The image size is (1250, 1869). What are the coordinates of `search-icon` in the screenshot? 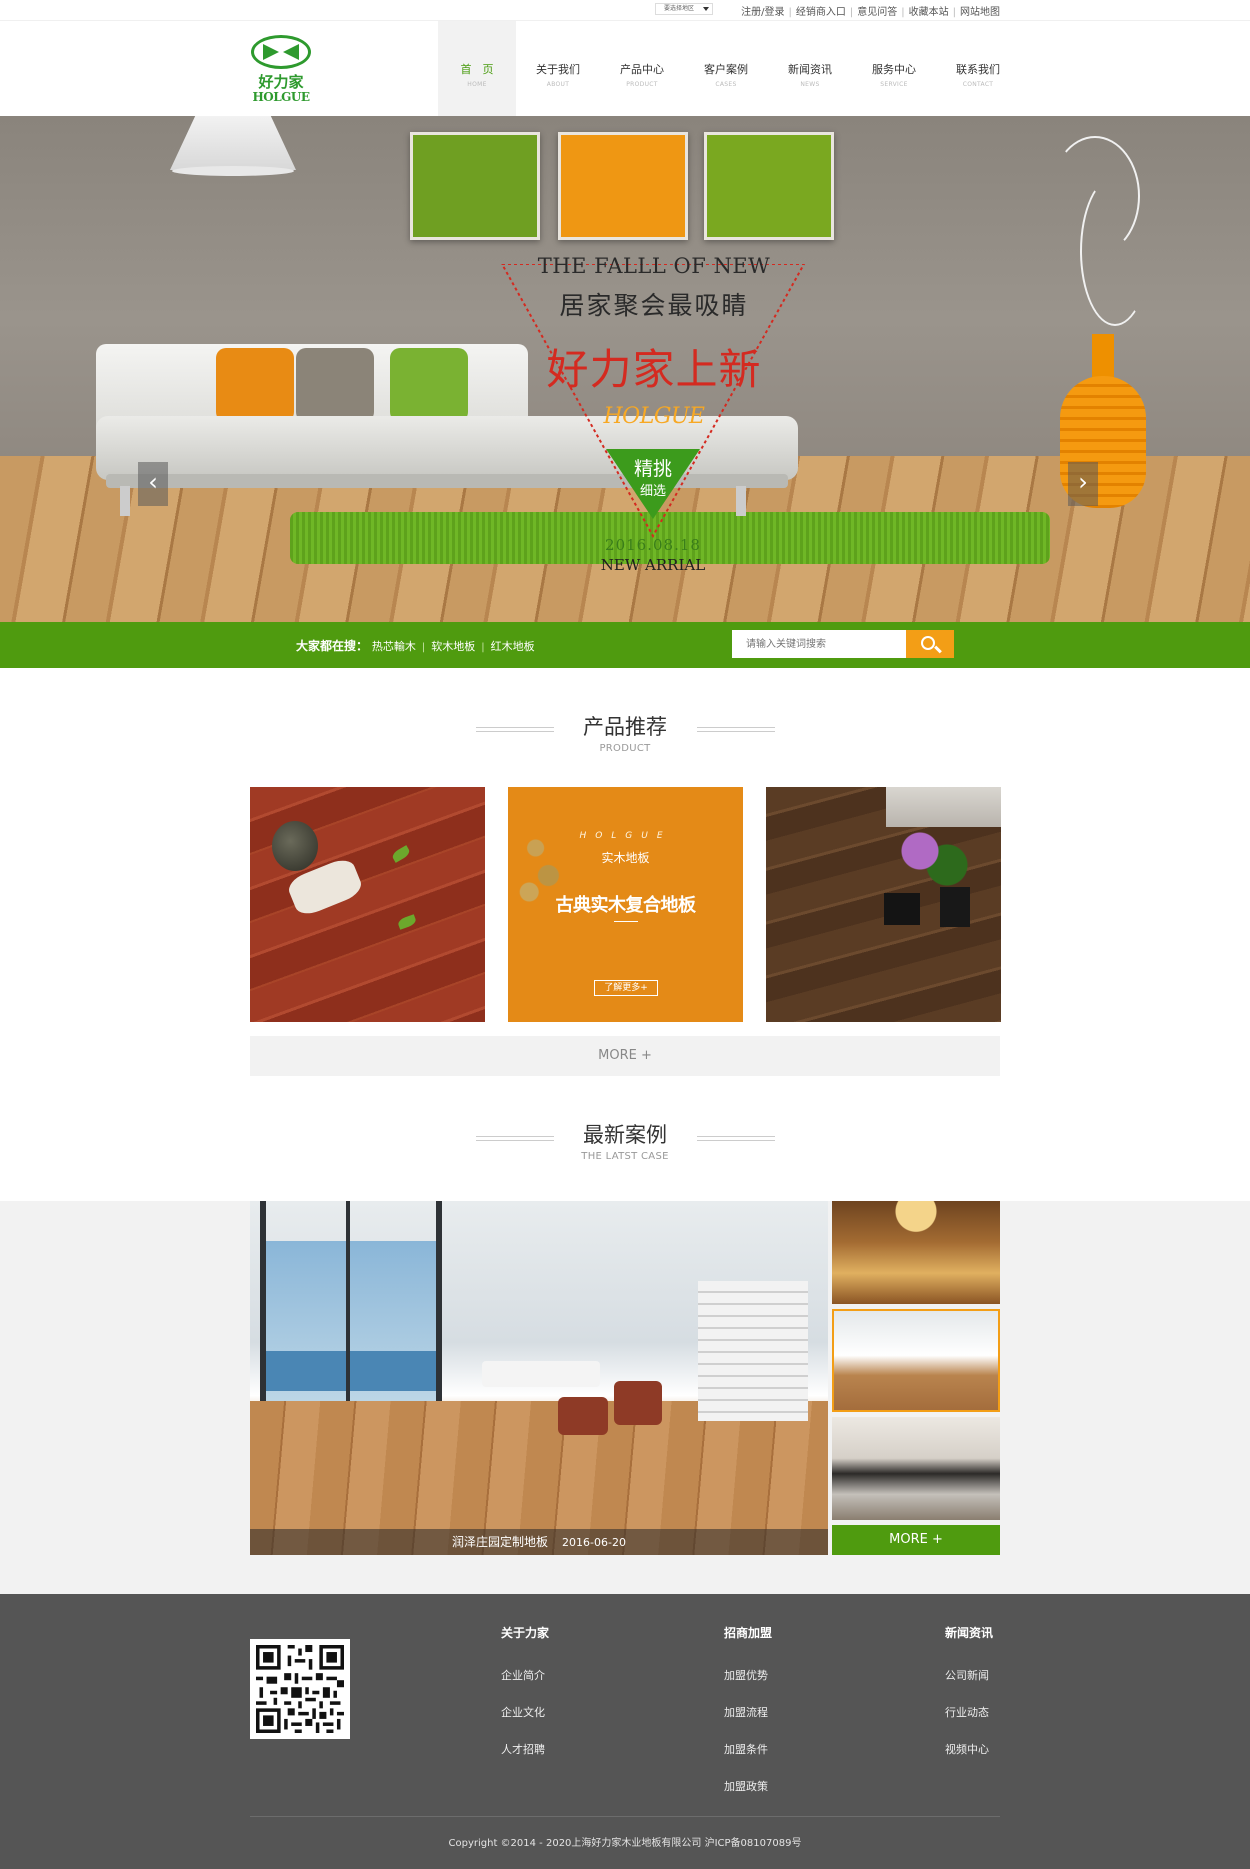 It's located at (928, 643).